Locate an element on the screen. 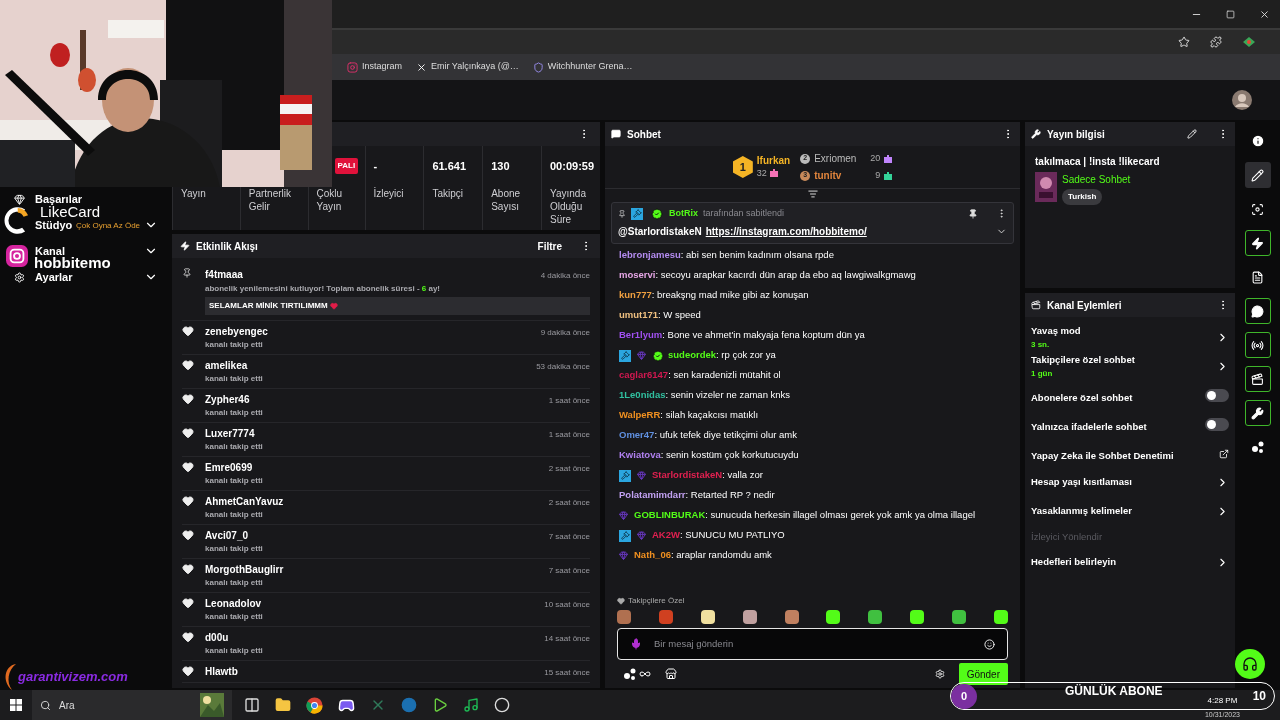 This screenshot has width=1280, height=720. panel-title: Etkinlik Akışı is located at coordinates (227, 246).